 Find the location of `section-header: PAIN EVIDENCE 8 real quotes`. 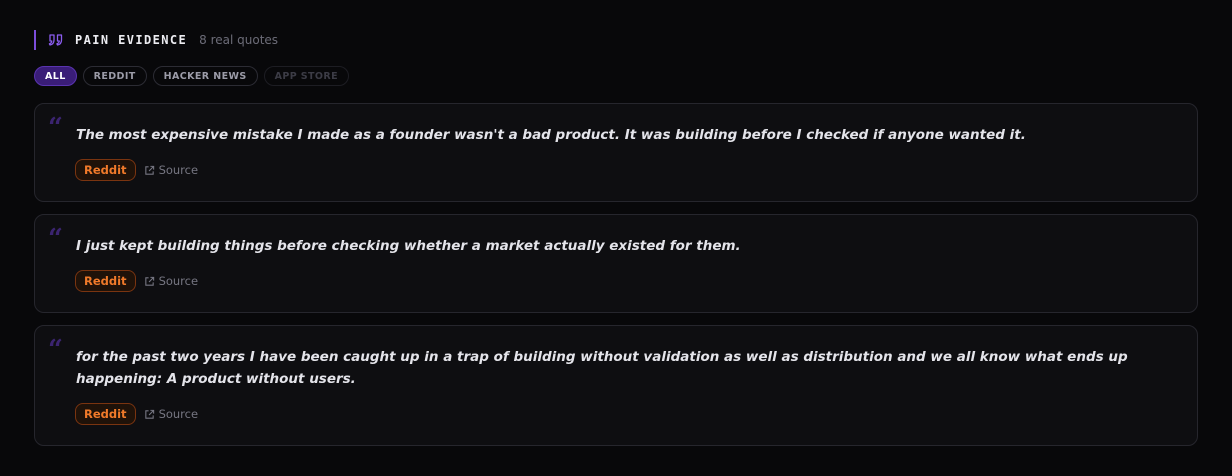

section-header: PAIN EVIDENCE 8 real quotes is located at coordinates (156, 40).